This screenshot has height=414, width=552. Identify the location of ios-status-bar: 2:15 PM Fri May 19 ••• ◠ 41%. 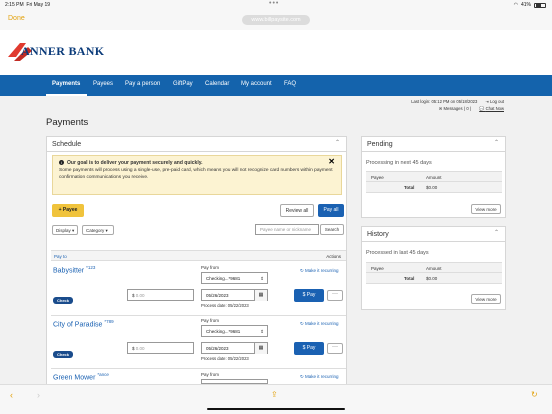
(276, 5).